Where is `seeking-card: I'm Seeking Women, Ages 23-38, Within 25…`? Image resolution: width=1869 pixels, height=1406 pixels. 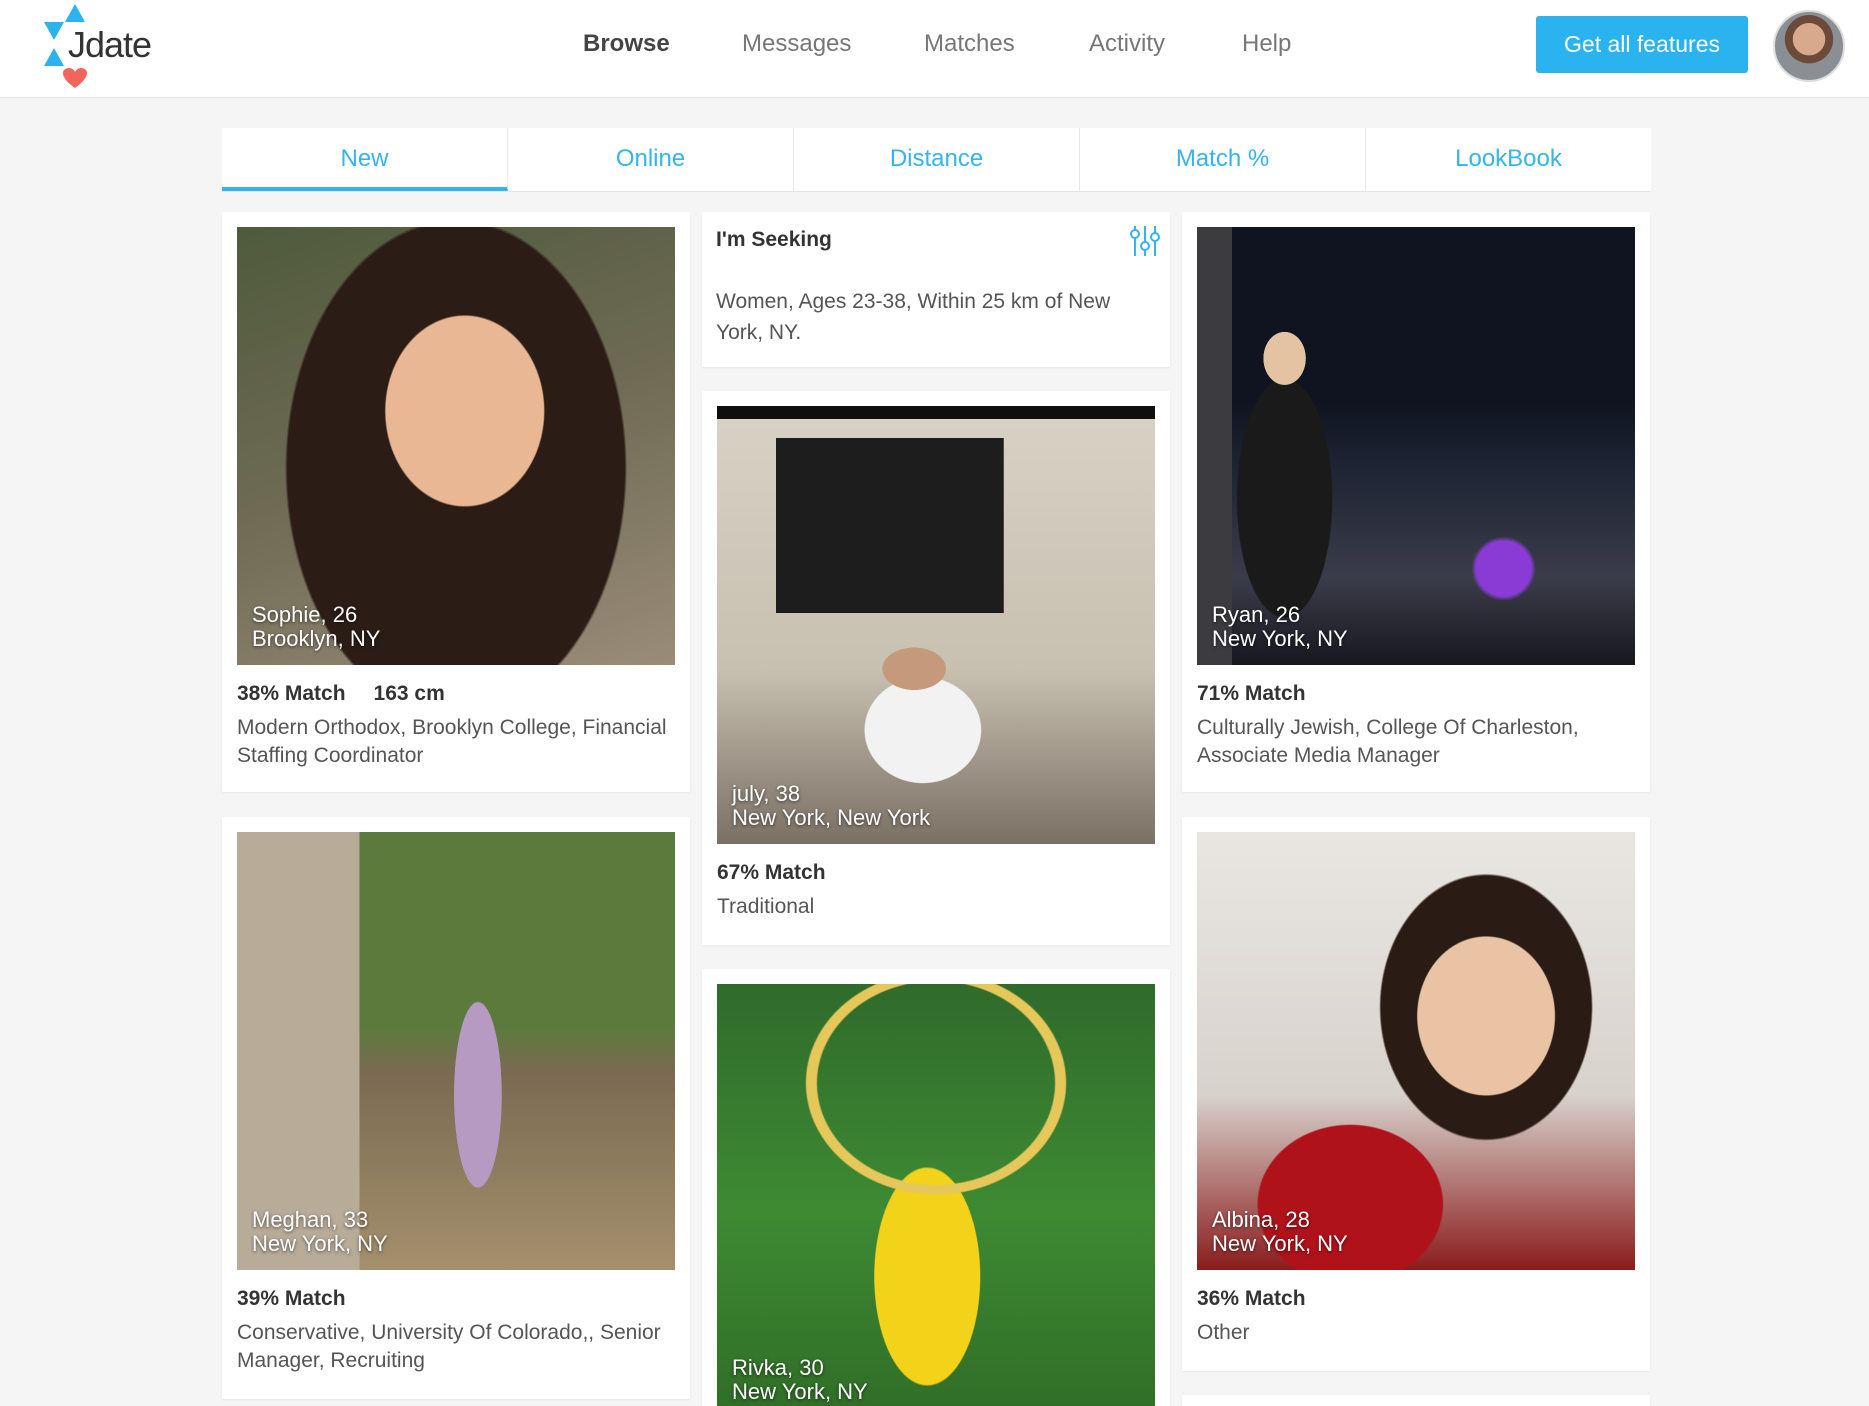 seeking-card: I'm Seeking Women, Ages 23-38, Within 25… is located at coordinates (936, 289).